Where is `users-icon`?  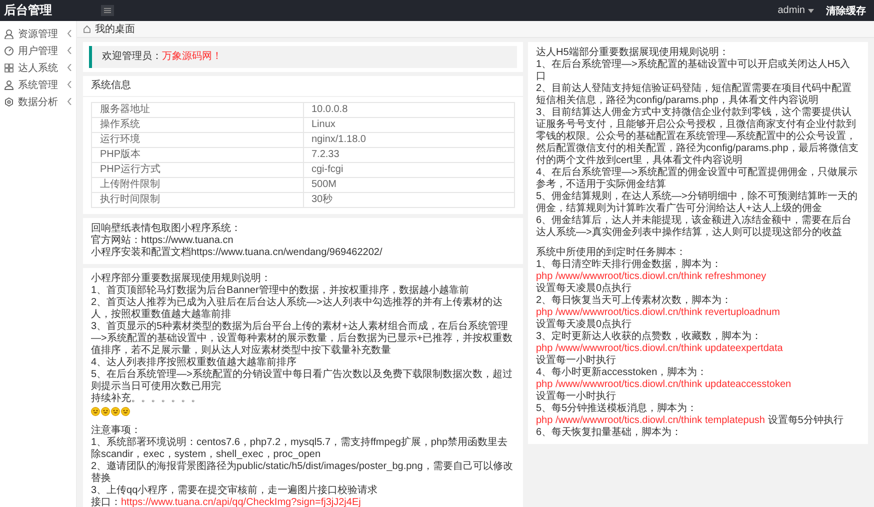
users-icon is located at coordinates (9, 85).